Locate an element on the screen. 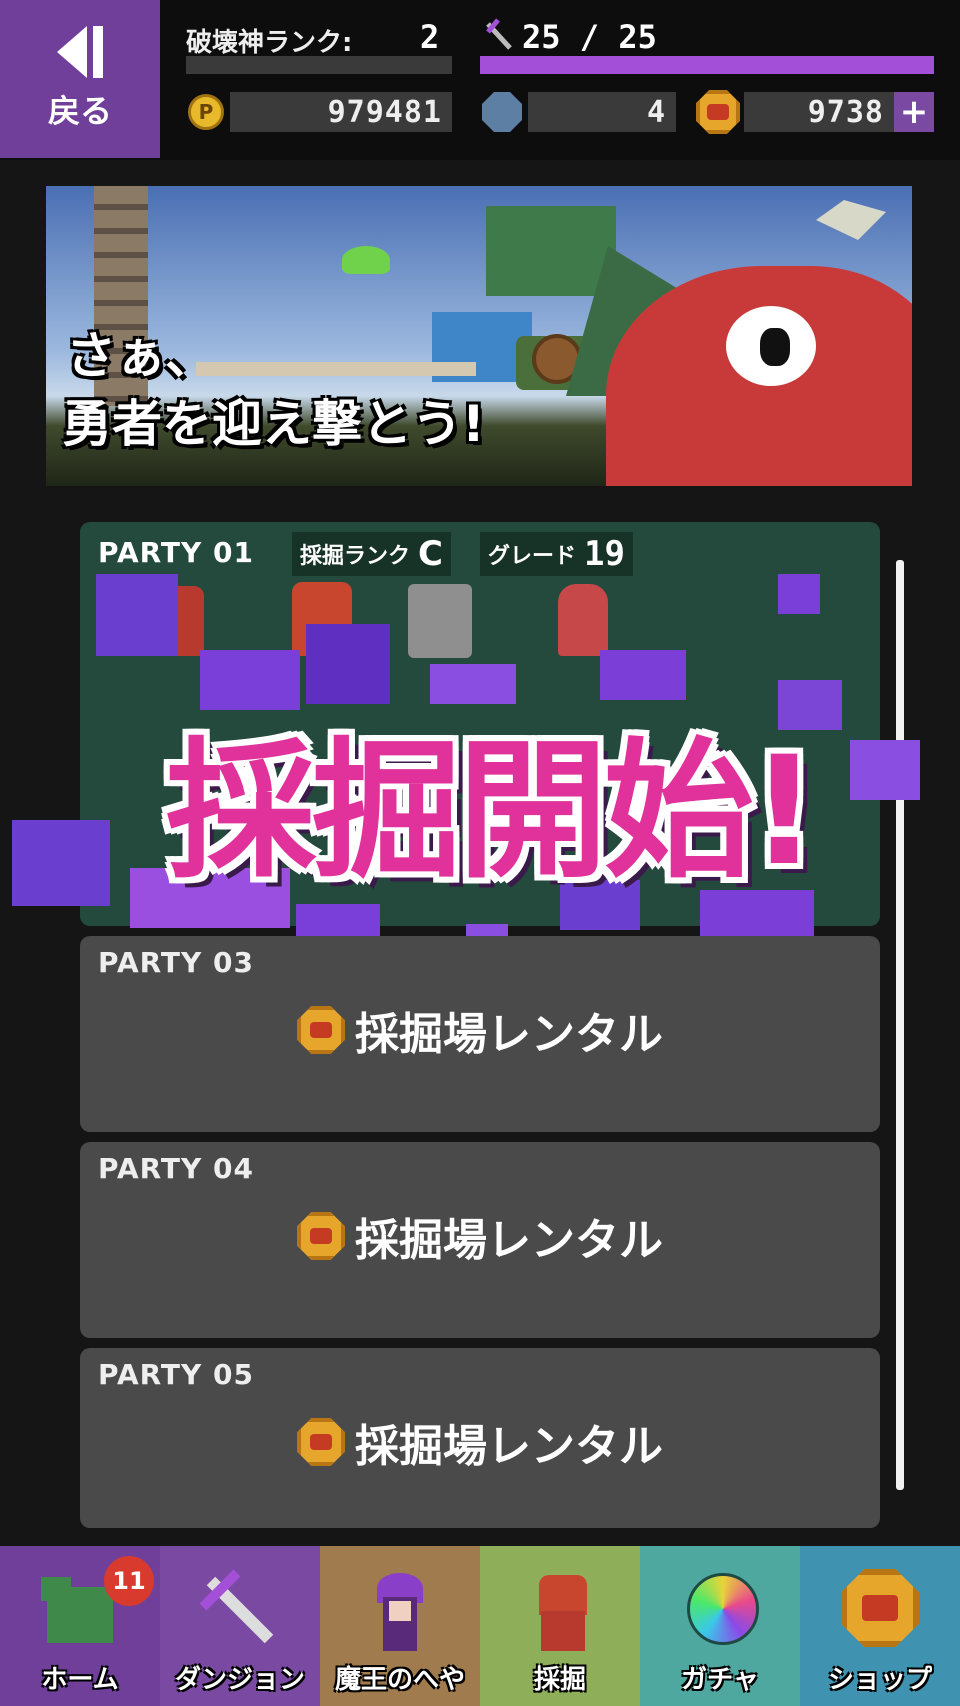  tab-shop-label: ショップ is located at coordinates (879, 1680).